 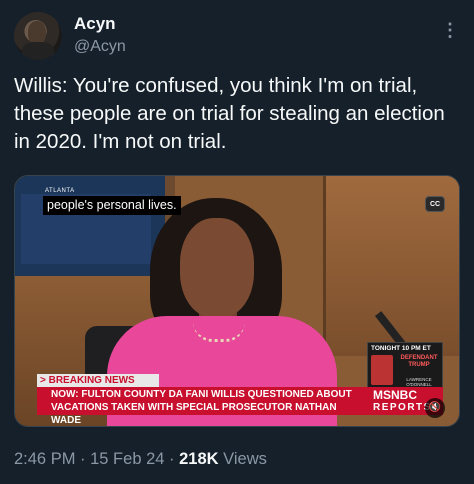 I want to click on video-caption: people's personal lives., so click(x=112, y=205).